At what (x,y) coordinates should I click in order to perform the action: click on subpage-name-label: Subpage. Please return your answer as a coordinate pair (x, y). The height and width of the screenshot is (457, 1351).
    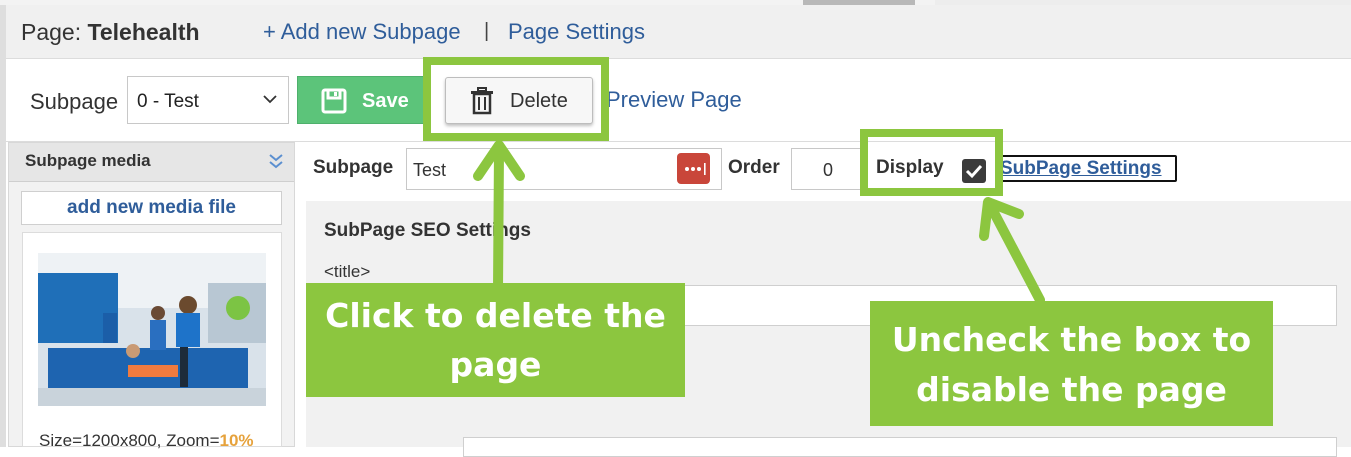
    Looking at the image, I should click on (353, 167).